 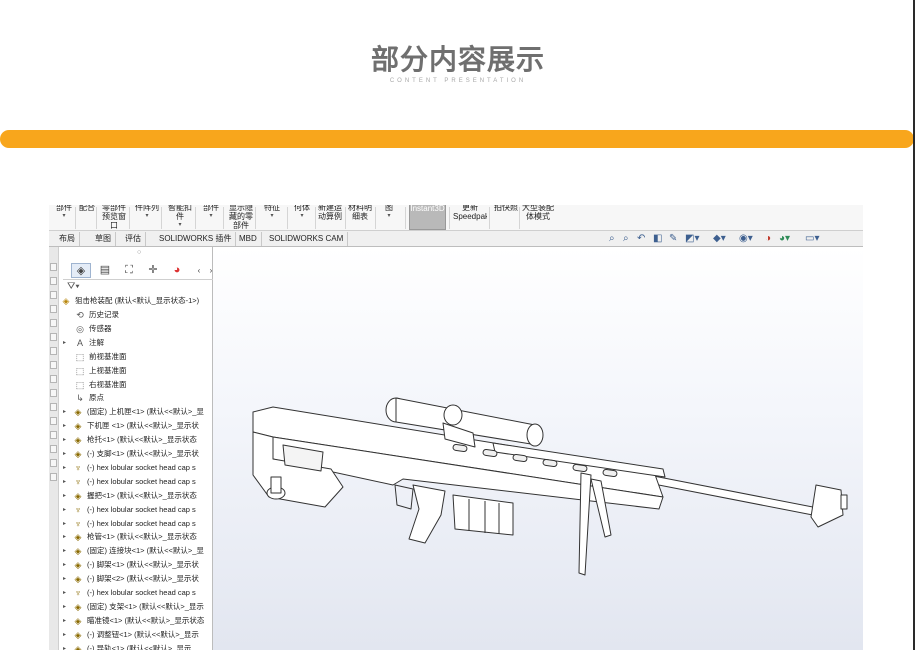 I want to click on ribbon-button: 显示隐藏的零部件, so click(x=241, y=218).